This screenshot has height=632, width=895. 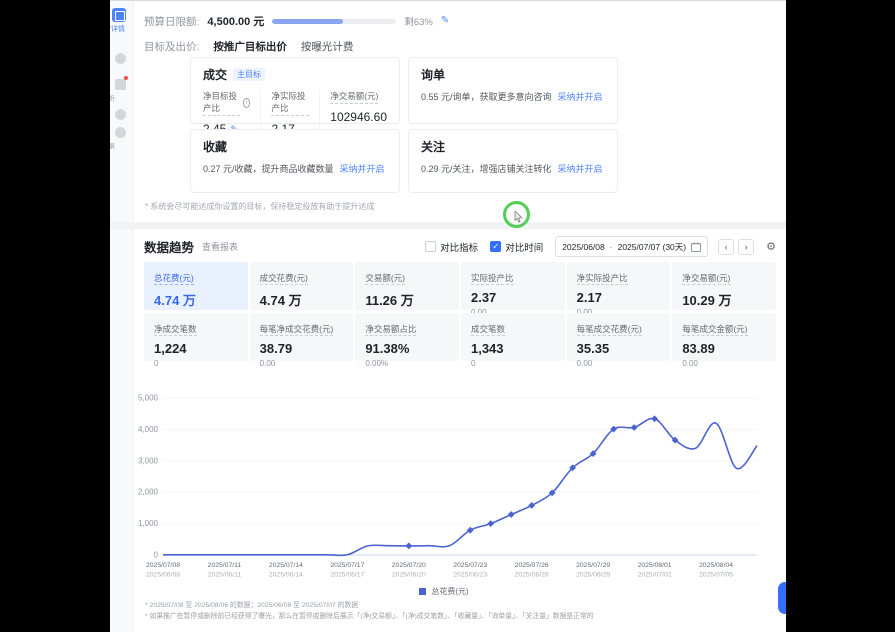 I want to click on metric-card: 每笔成交金额(元) 83.89 0.00, so click(x=724, y=340).